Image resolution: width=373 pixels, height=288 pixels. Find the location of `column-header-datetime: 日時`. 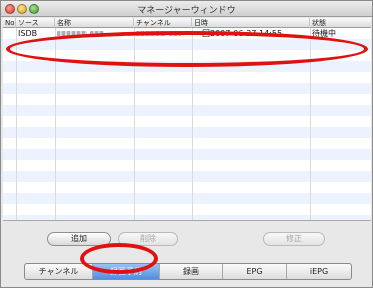

column-header-datetime: 日時 is located at coordinates (251, 23).